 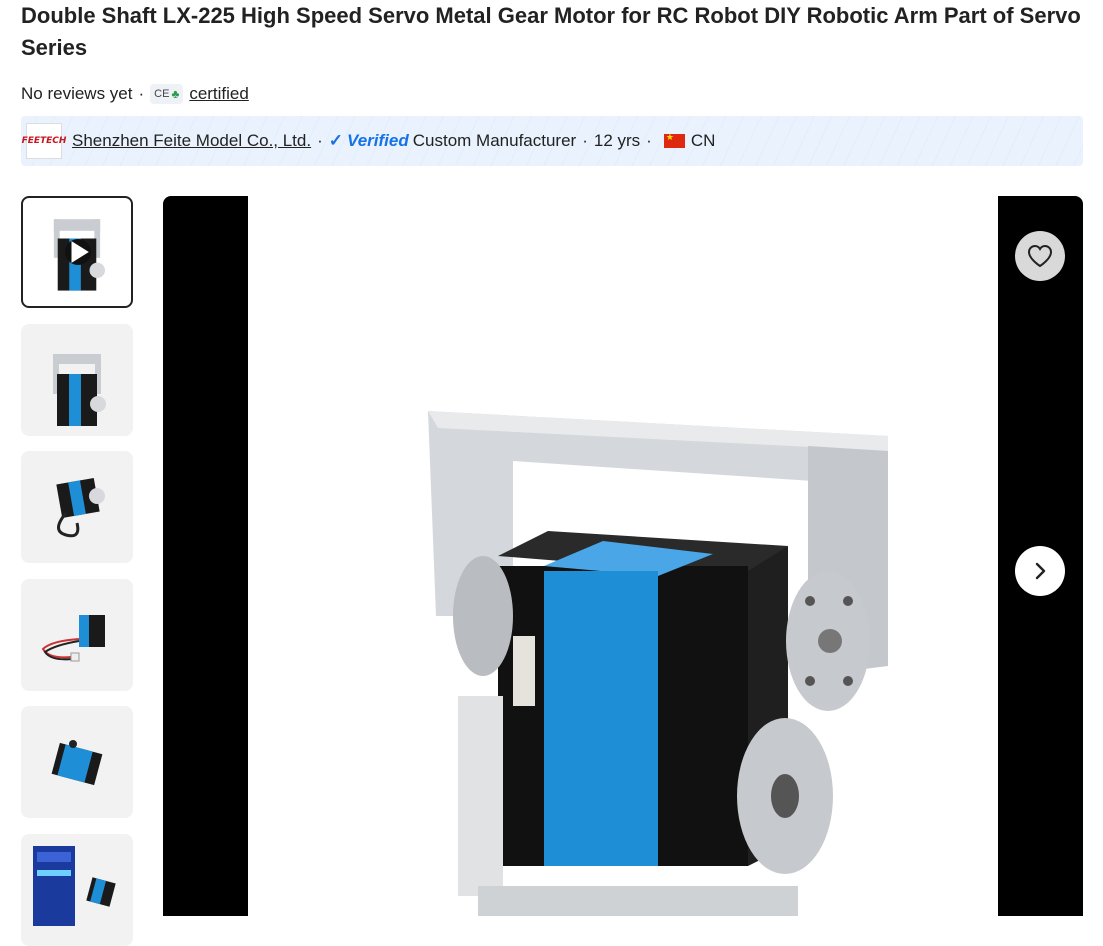 I want to click on heart-icon, so click(x=1040, y=256).